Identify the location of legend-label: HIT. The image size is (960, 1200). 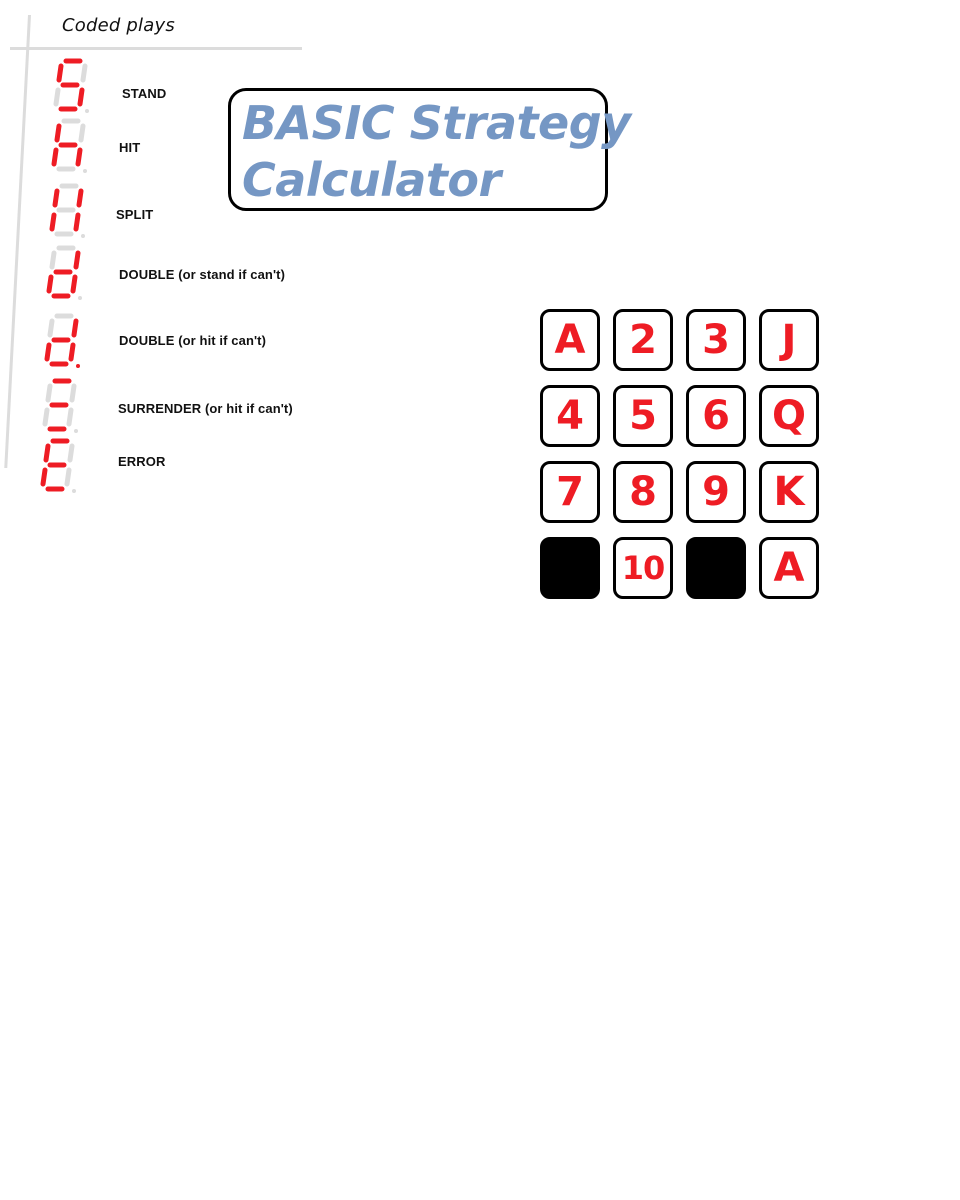
(130, 147).